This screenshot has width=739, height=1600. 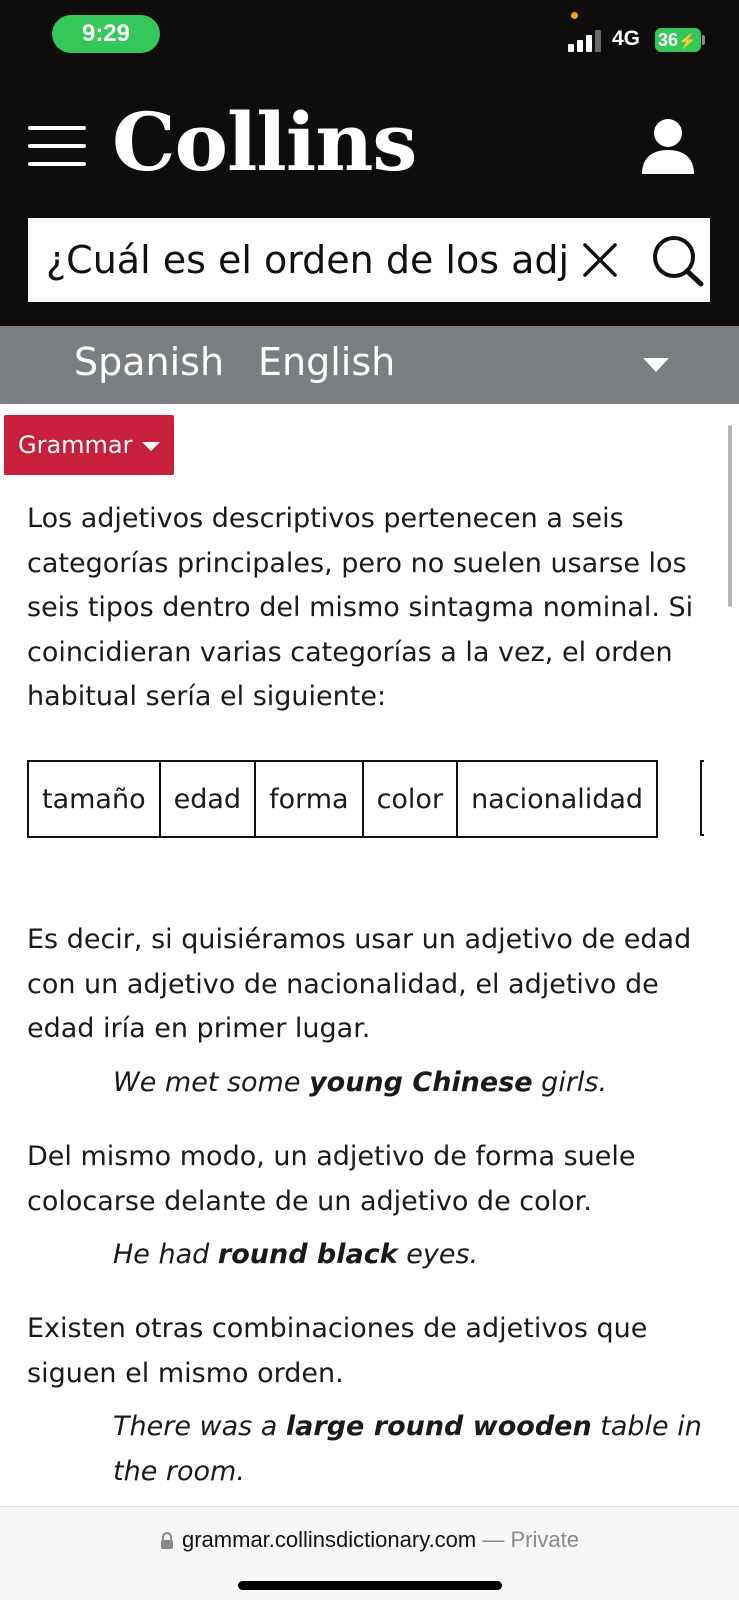 What do you see at coordinates (211, 1082) in the screenshot?
I see `example-text: We met some` at bounding box center [211, 1082].